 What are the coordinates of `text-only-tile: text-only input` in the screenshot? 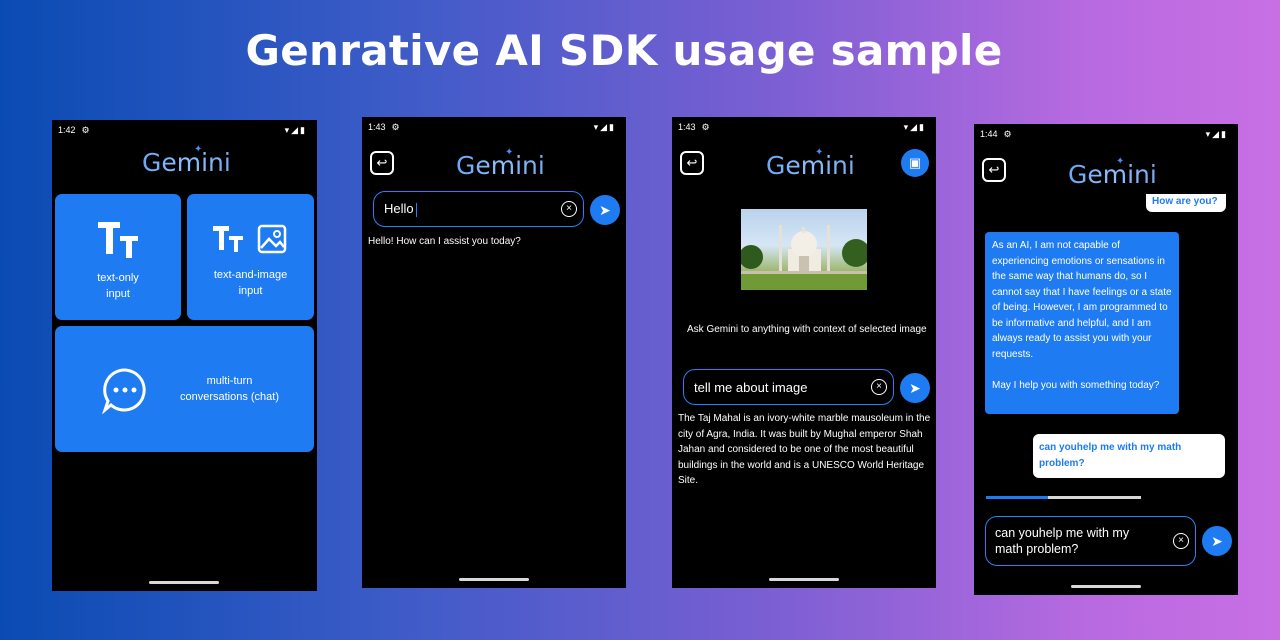 It's located at (118, 257).